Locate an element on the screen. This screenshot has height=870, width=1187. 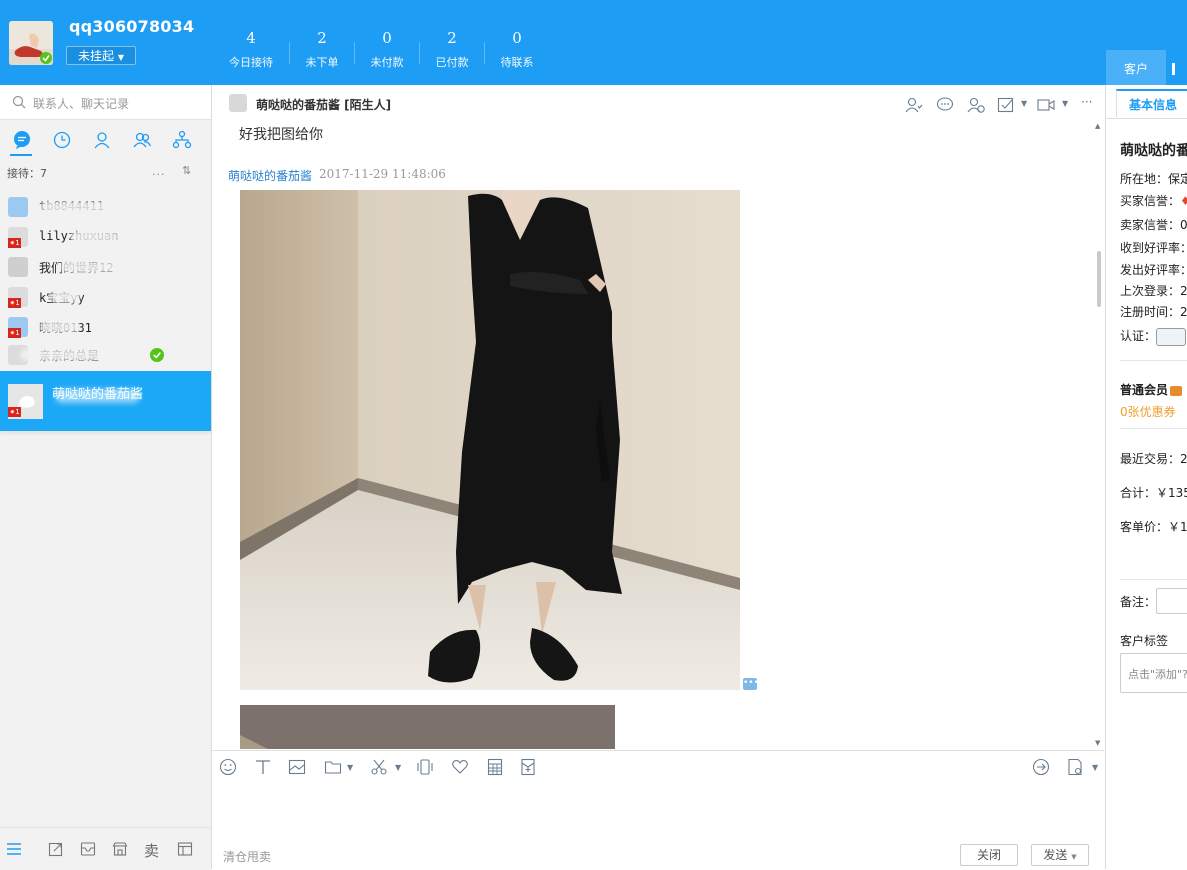
red-envelope-icon is located at coordinates (528, 767).